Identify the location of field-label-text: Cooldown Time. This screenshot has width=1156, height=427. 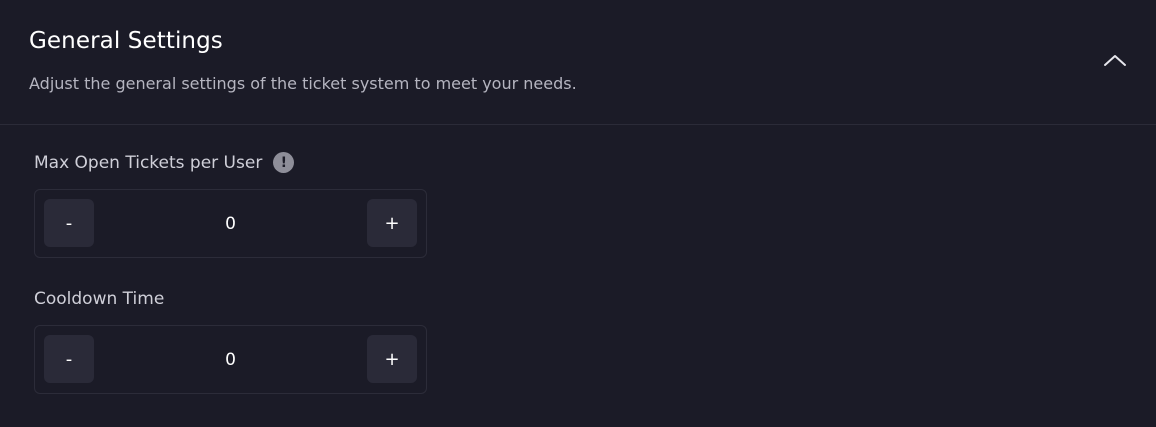
(99, 299).